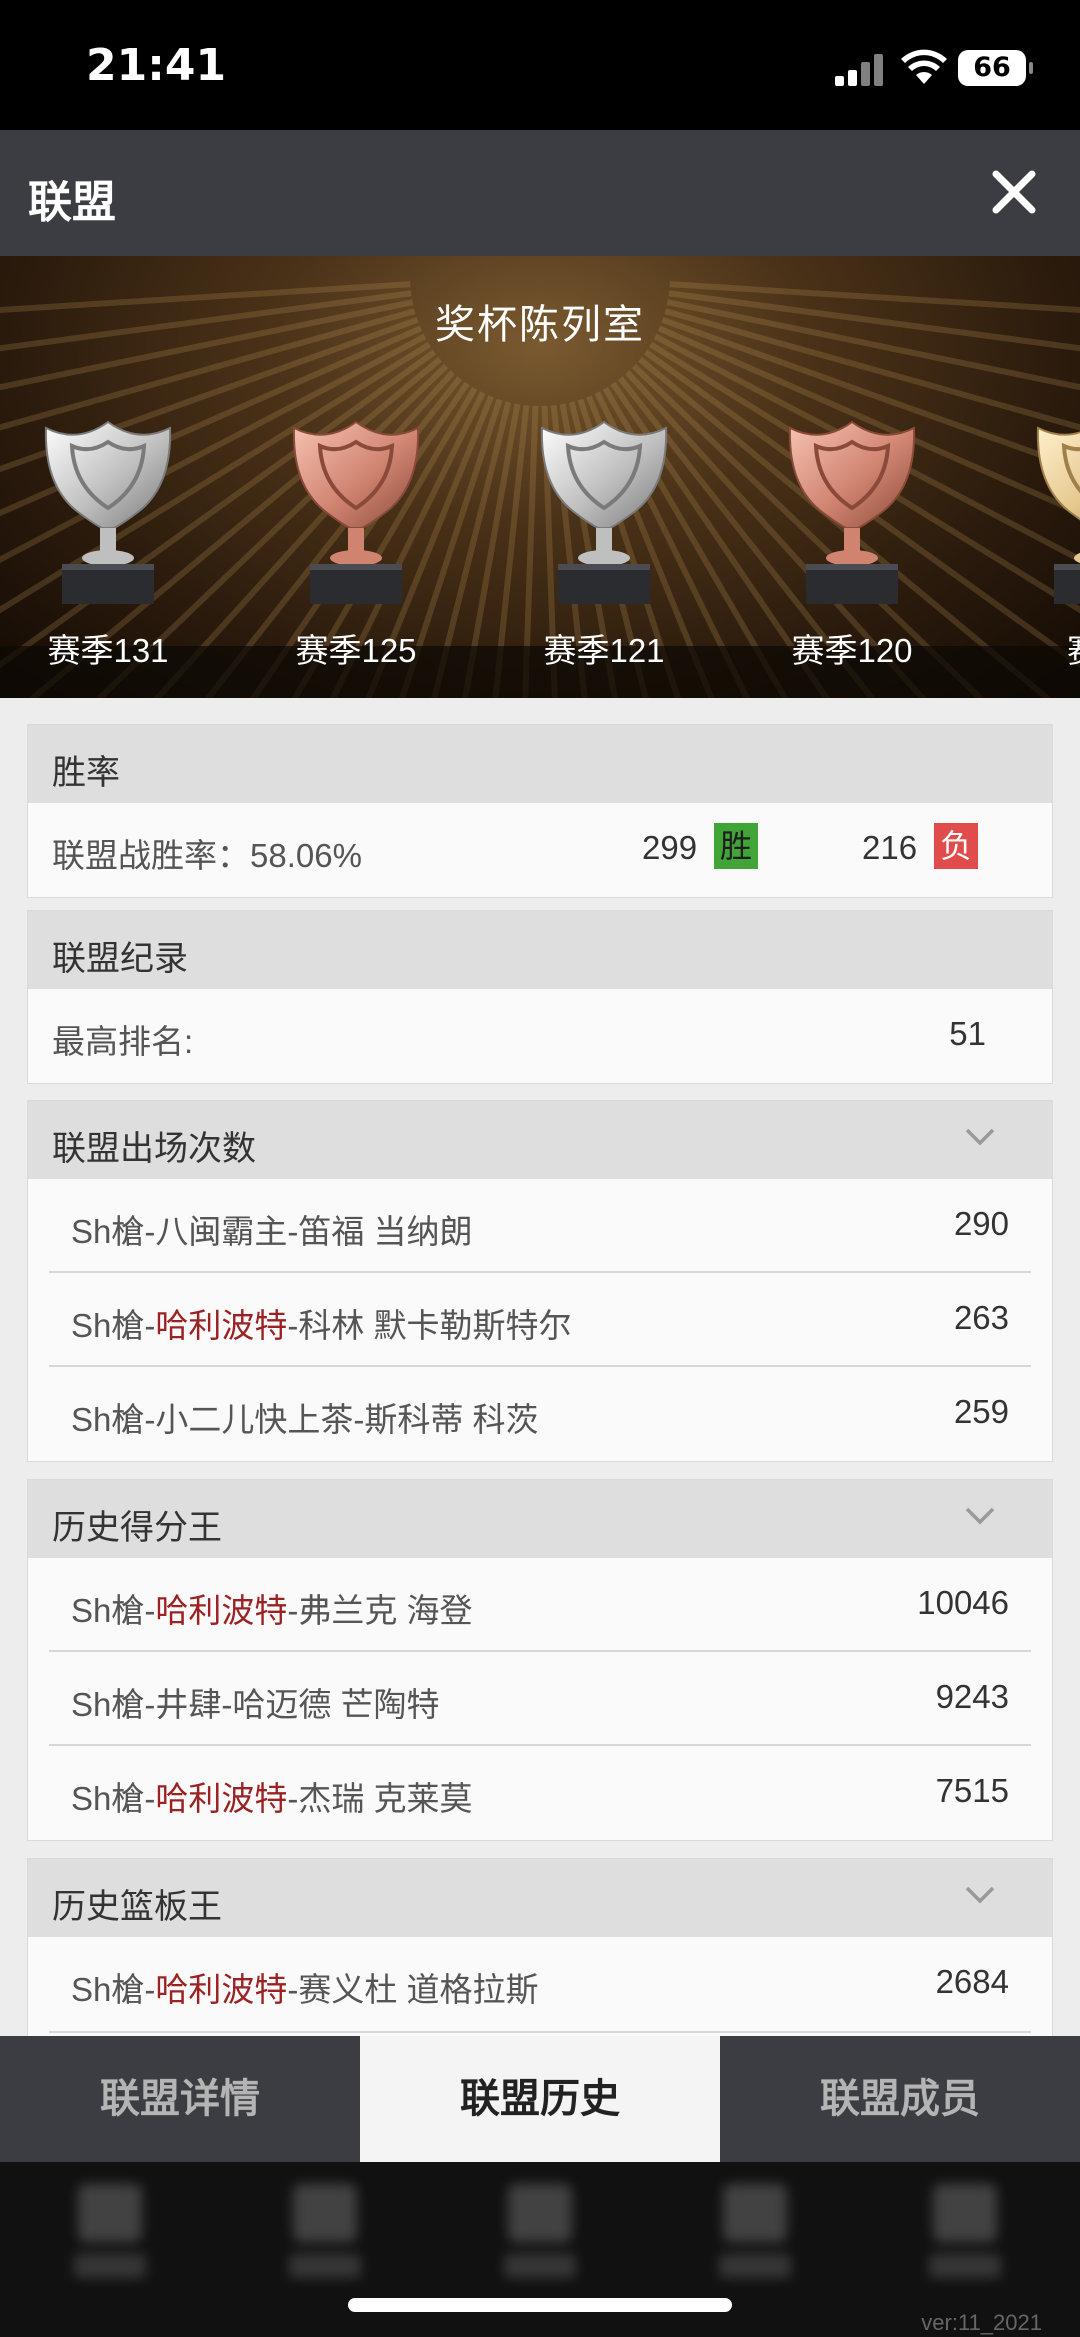  What do you see at coordinates (540, 1519) in the screenshot?
I see `scoring-header: 历史得分王` at bounding box center [540, 1519].